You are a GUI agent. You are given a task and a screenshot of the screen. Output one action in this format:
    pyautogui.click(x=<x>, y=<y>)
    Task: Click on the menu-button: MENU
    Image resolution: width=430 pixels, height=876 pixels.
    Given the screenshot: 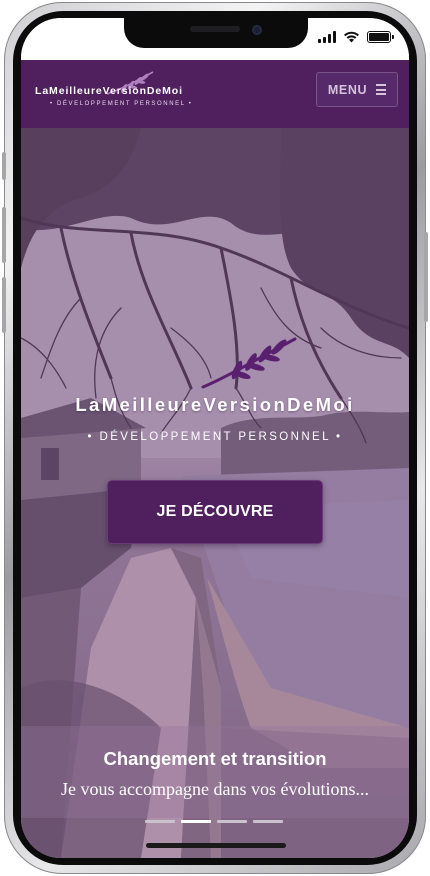 What is the action you would take?
    pyautogui.click(x=357, y=89)
    